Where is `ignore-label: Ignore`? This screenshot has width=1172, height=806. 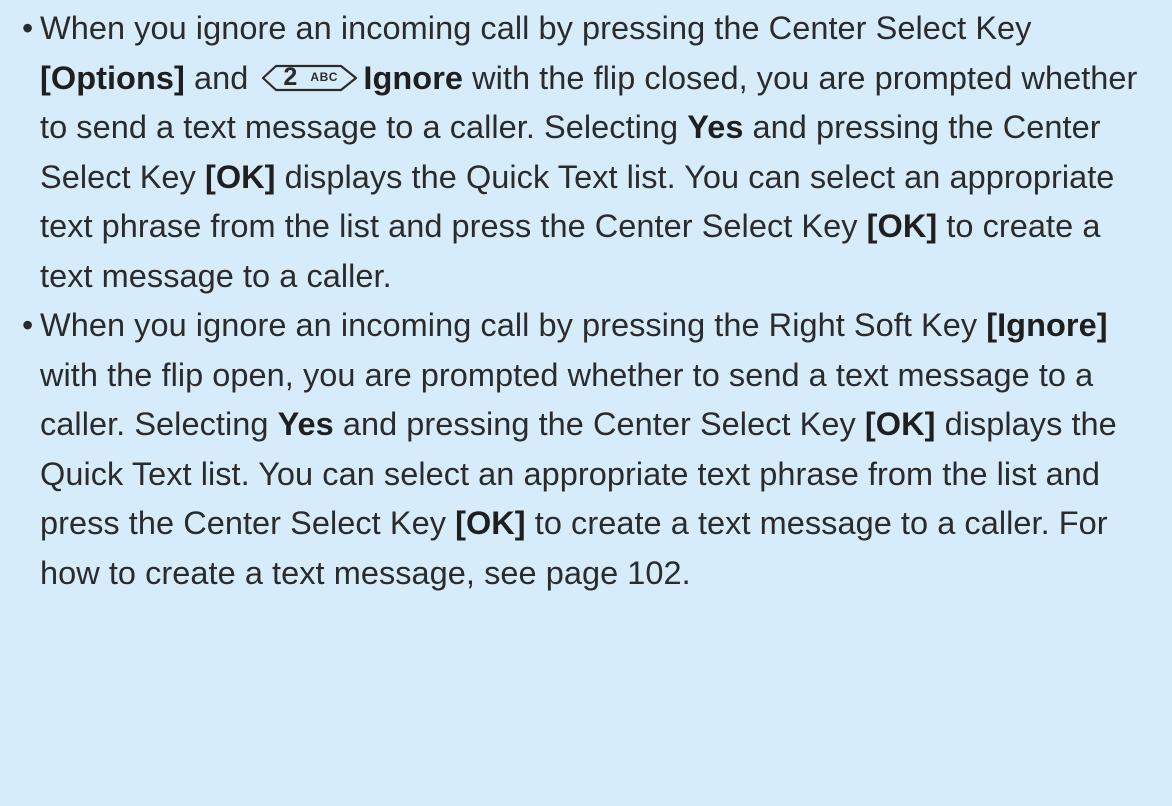 ignore-label: Ignore is located at coordinates (413, 77).